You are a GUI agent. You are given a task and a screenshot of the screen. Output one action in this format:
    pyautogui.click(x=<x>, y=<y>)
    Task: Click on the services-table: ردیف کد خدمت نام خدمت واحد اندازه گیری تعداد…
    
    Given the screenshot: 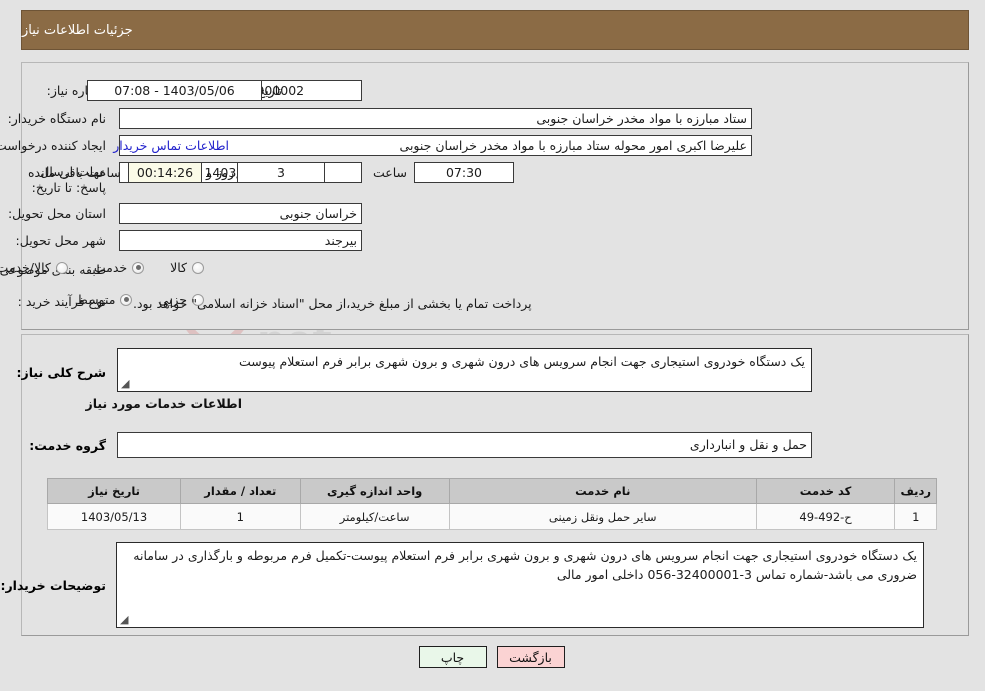 What is the action you would take?
    pyautogui.click(x=492, y=504)
    